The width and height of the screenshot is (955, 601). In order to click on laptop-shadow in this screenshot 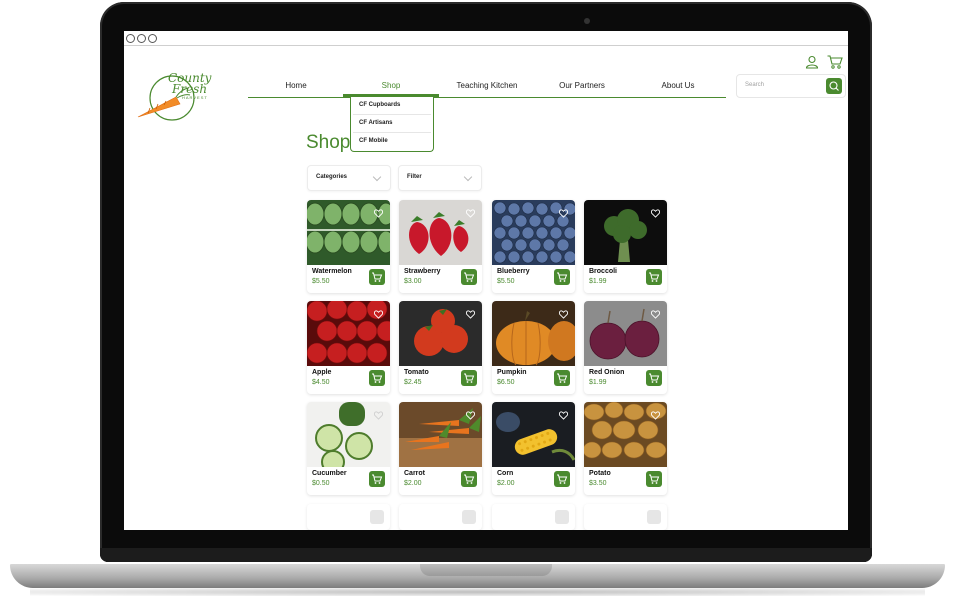, I will do `click(477, 592)`.